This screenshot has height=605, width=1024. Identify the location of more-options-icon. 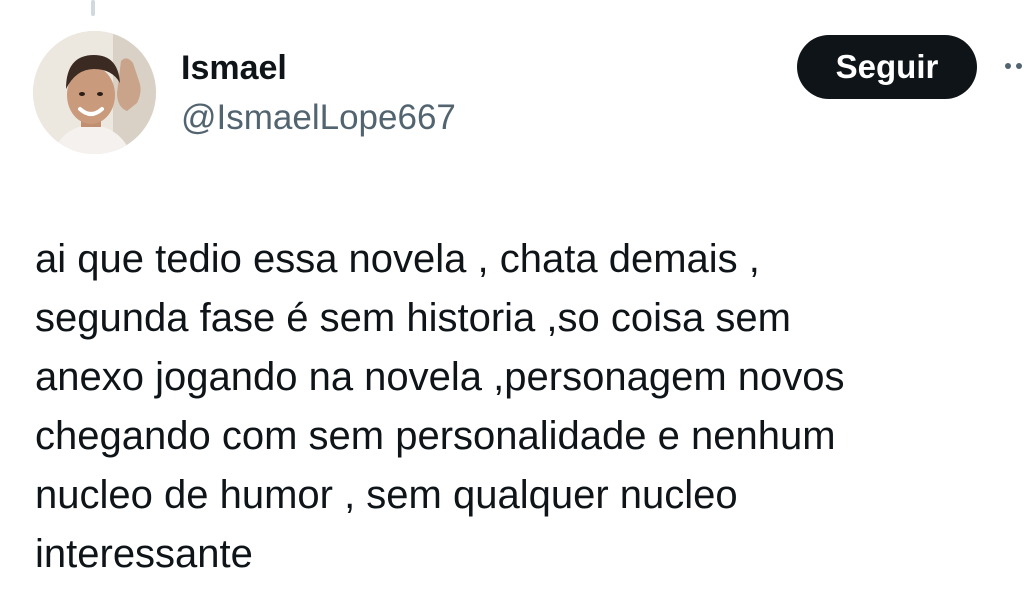
(1014, 66).